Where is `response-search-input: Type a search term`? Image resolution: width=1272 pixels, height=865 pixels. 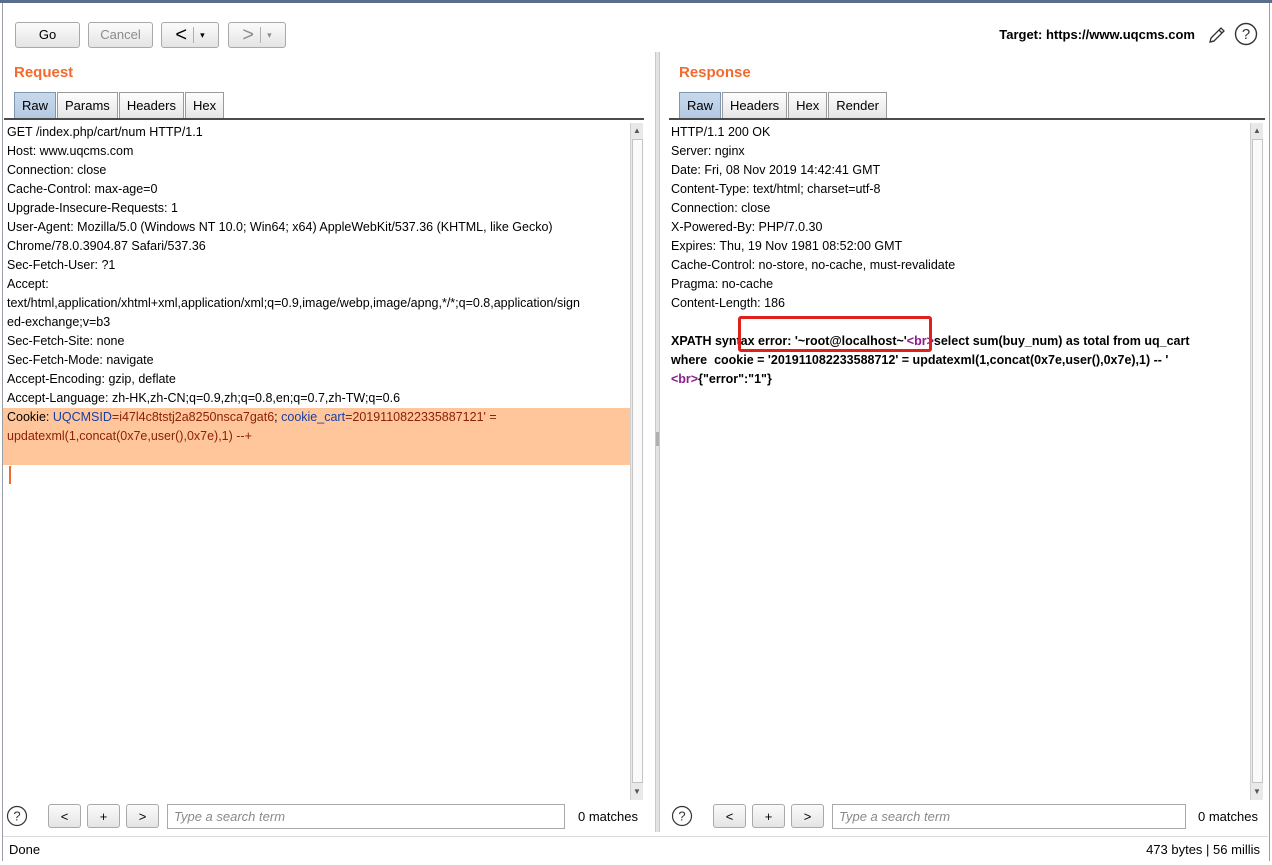
response-search-input: Type a search term is located at coordinates (1009, 816).